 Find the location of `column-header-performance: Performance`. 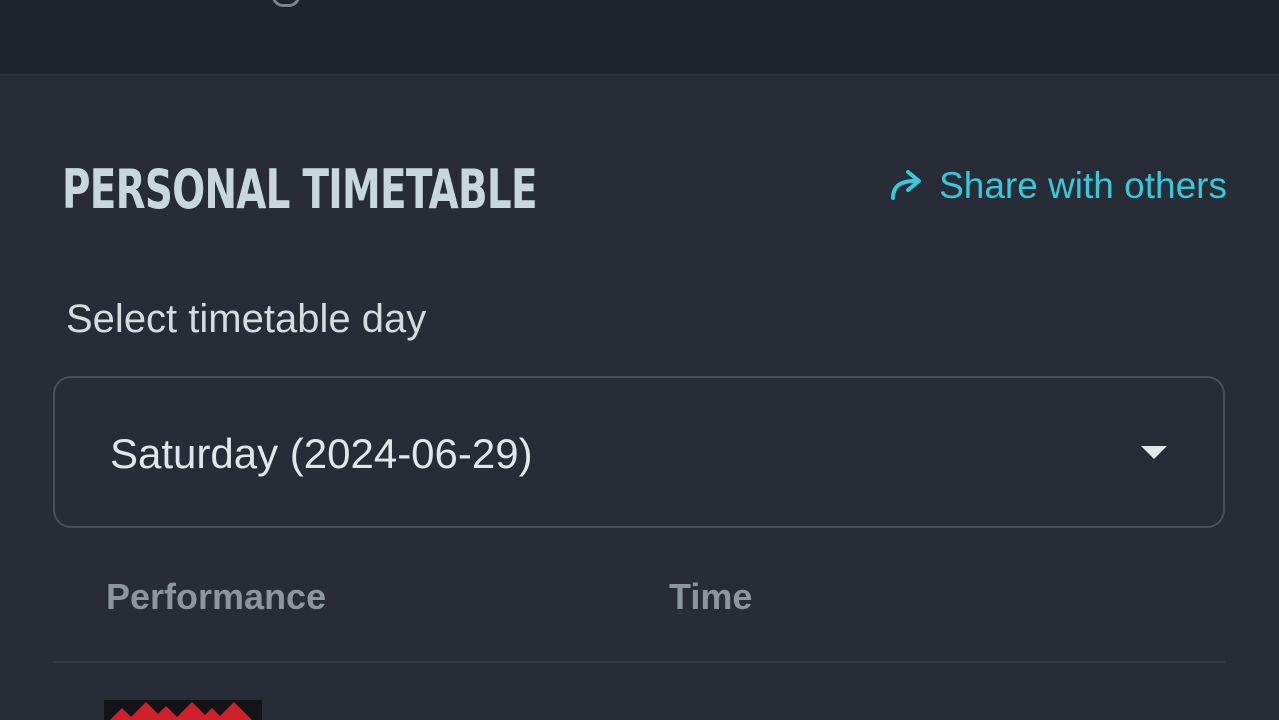

column-header-performance: Performance is located at coordinates (216, 596).